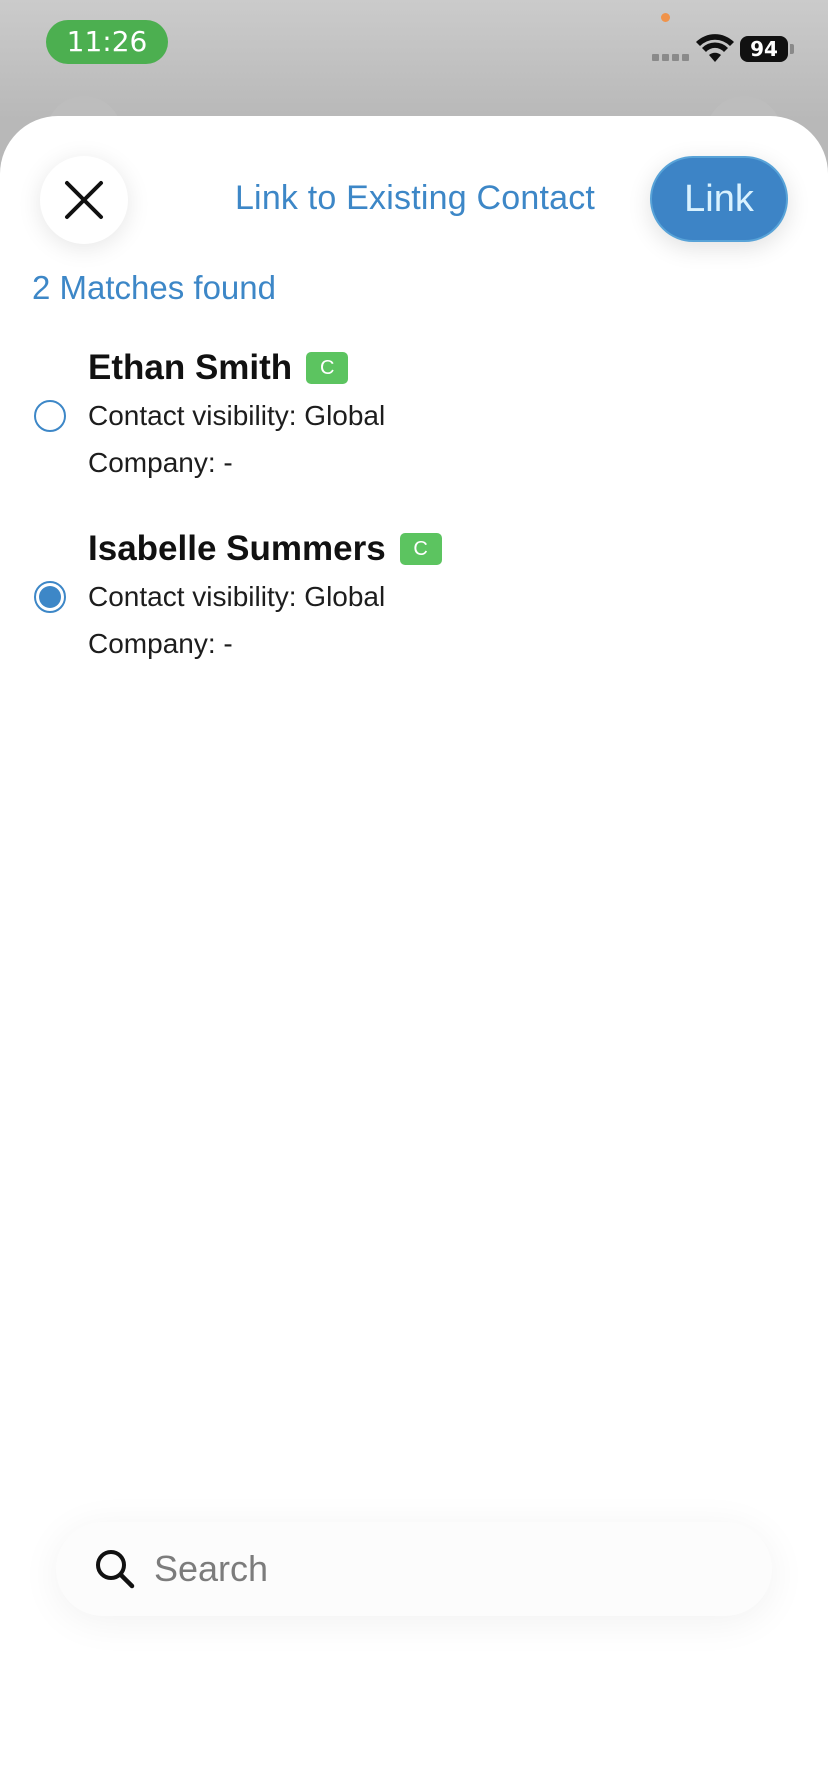 The height and width of the screenshot is (1792, 828). I want to click on search-placeholder: Search, so click(211, 1568).